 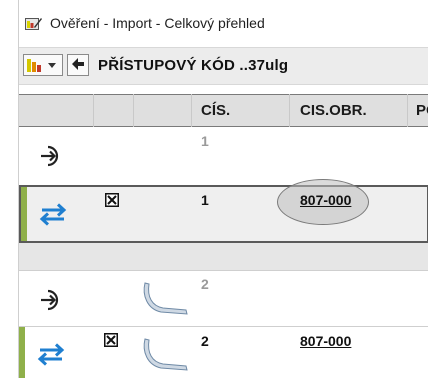 I want to click on table-header: CÍS. CIS.OBR. PO, so click(x=223, y=110).